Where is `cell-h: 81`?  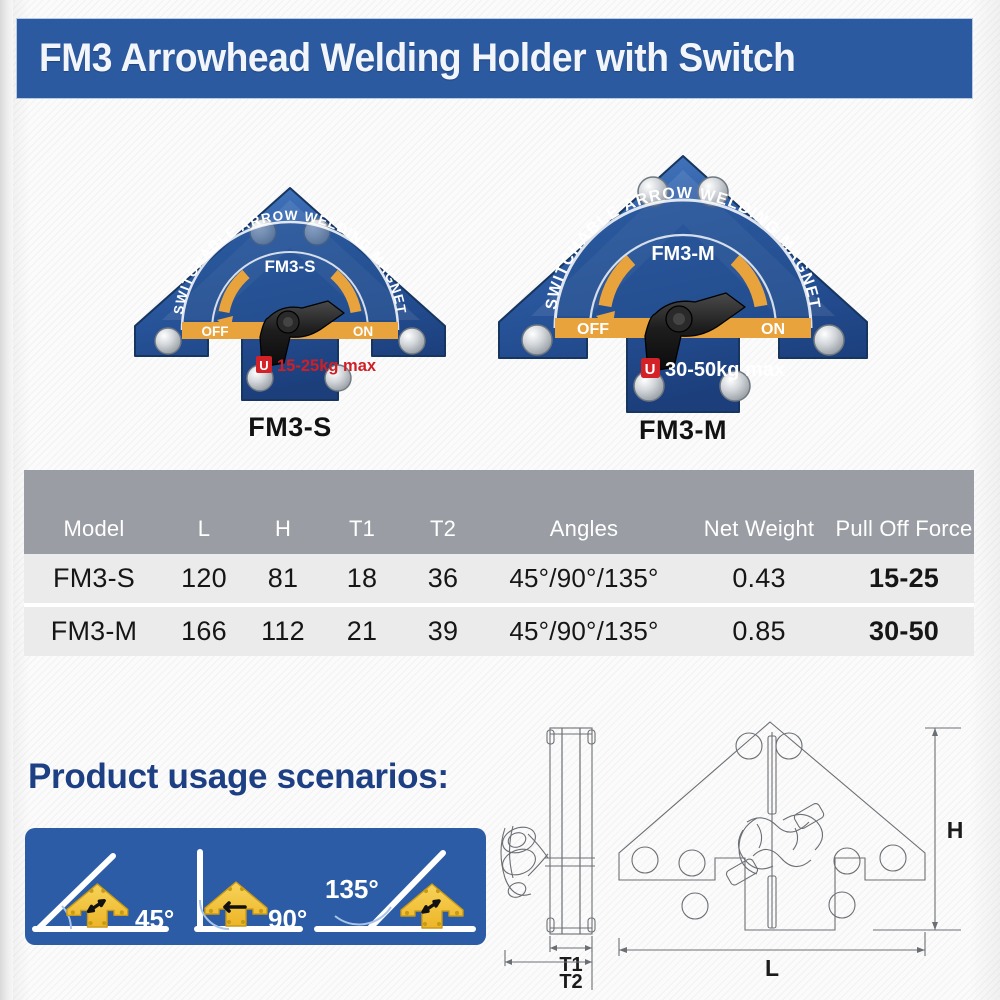 cell-h: 81 is located at coordinates (283, 580).